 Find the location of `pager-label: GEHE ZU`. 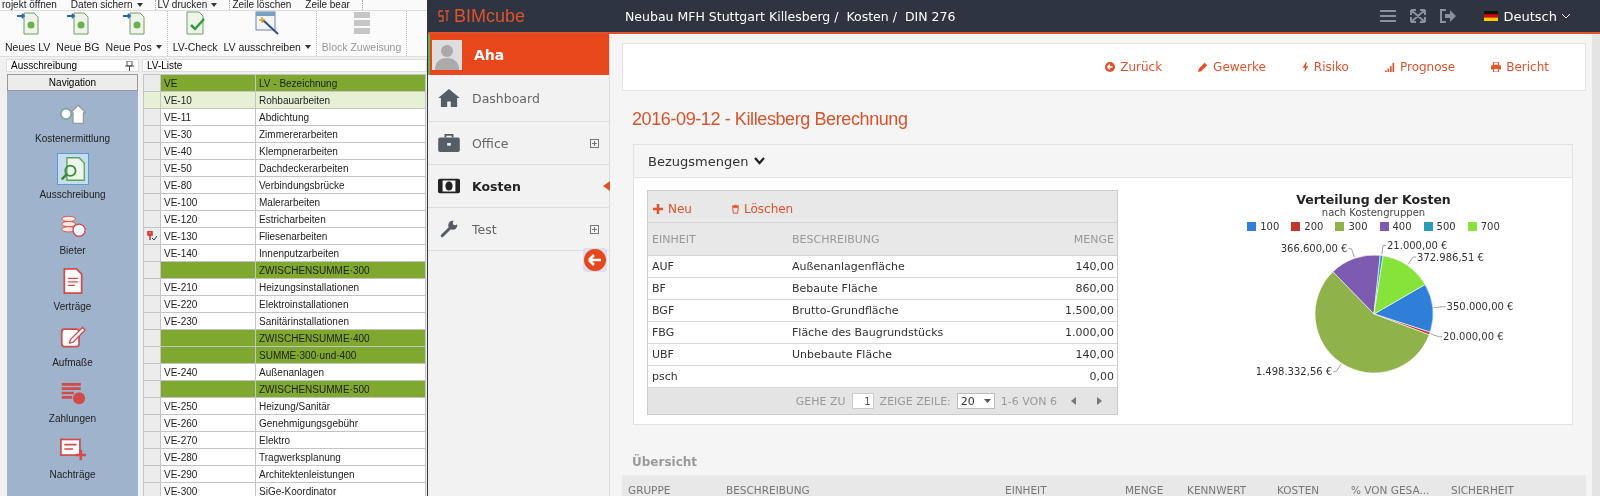

pager-label: GEHE ZU is located at coordinates (820, 401).